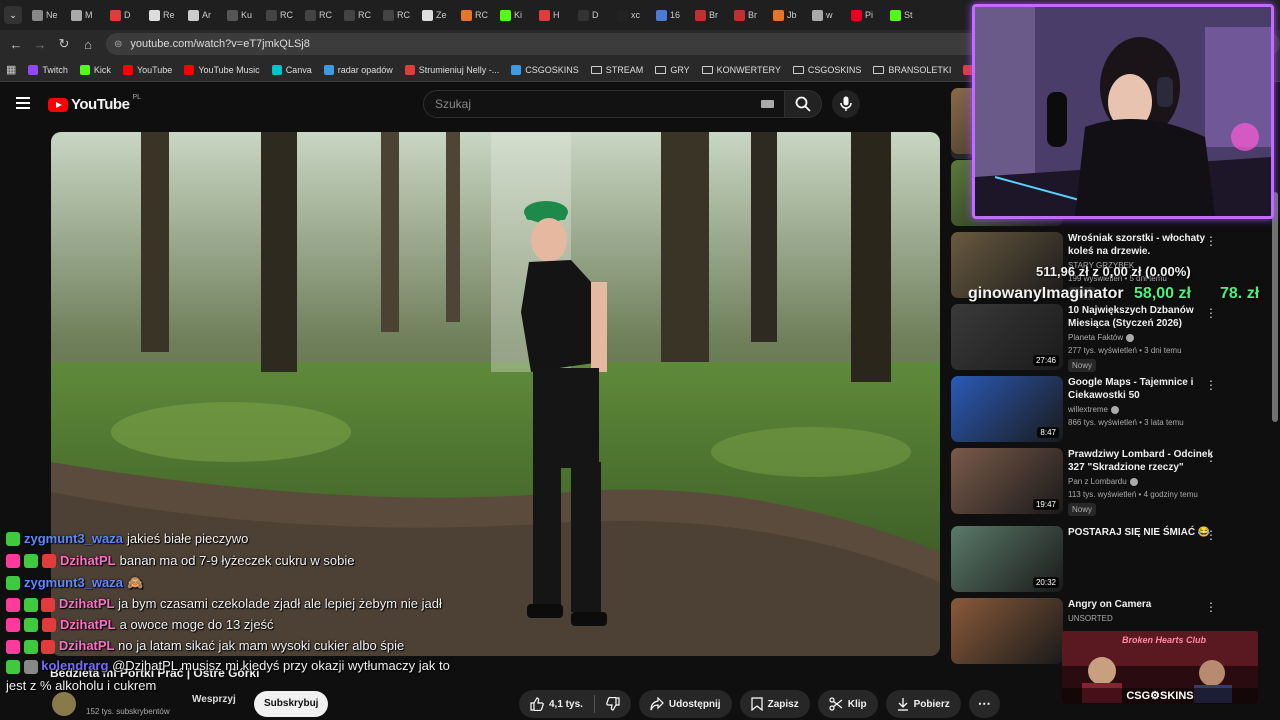 Image resolution: width=1280 pixels, height=720 pixels. What do you see at coordinates (16, 44) in the screenshot?
I see `back-button: ←` at bounding box center [16, 44].